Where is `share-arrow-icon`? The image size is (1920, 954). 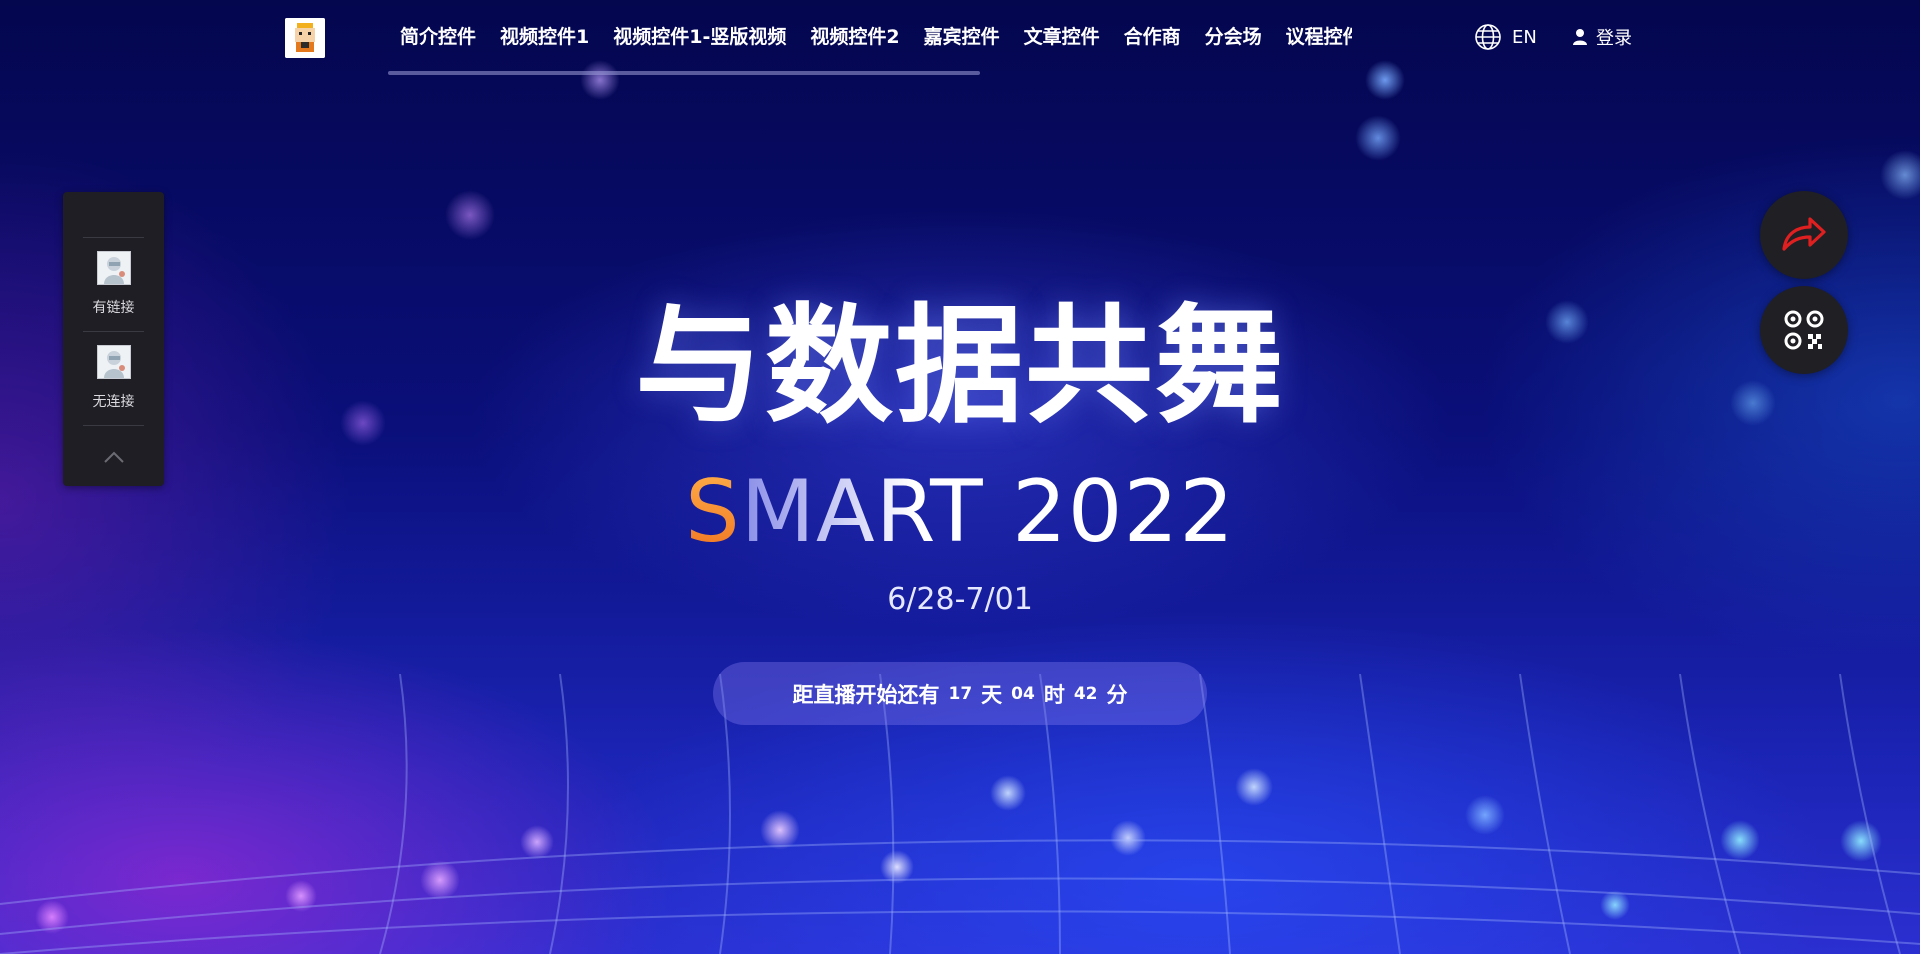 share-arrow-icon is located at coordinates (1804, 234).